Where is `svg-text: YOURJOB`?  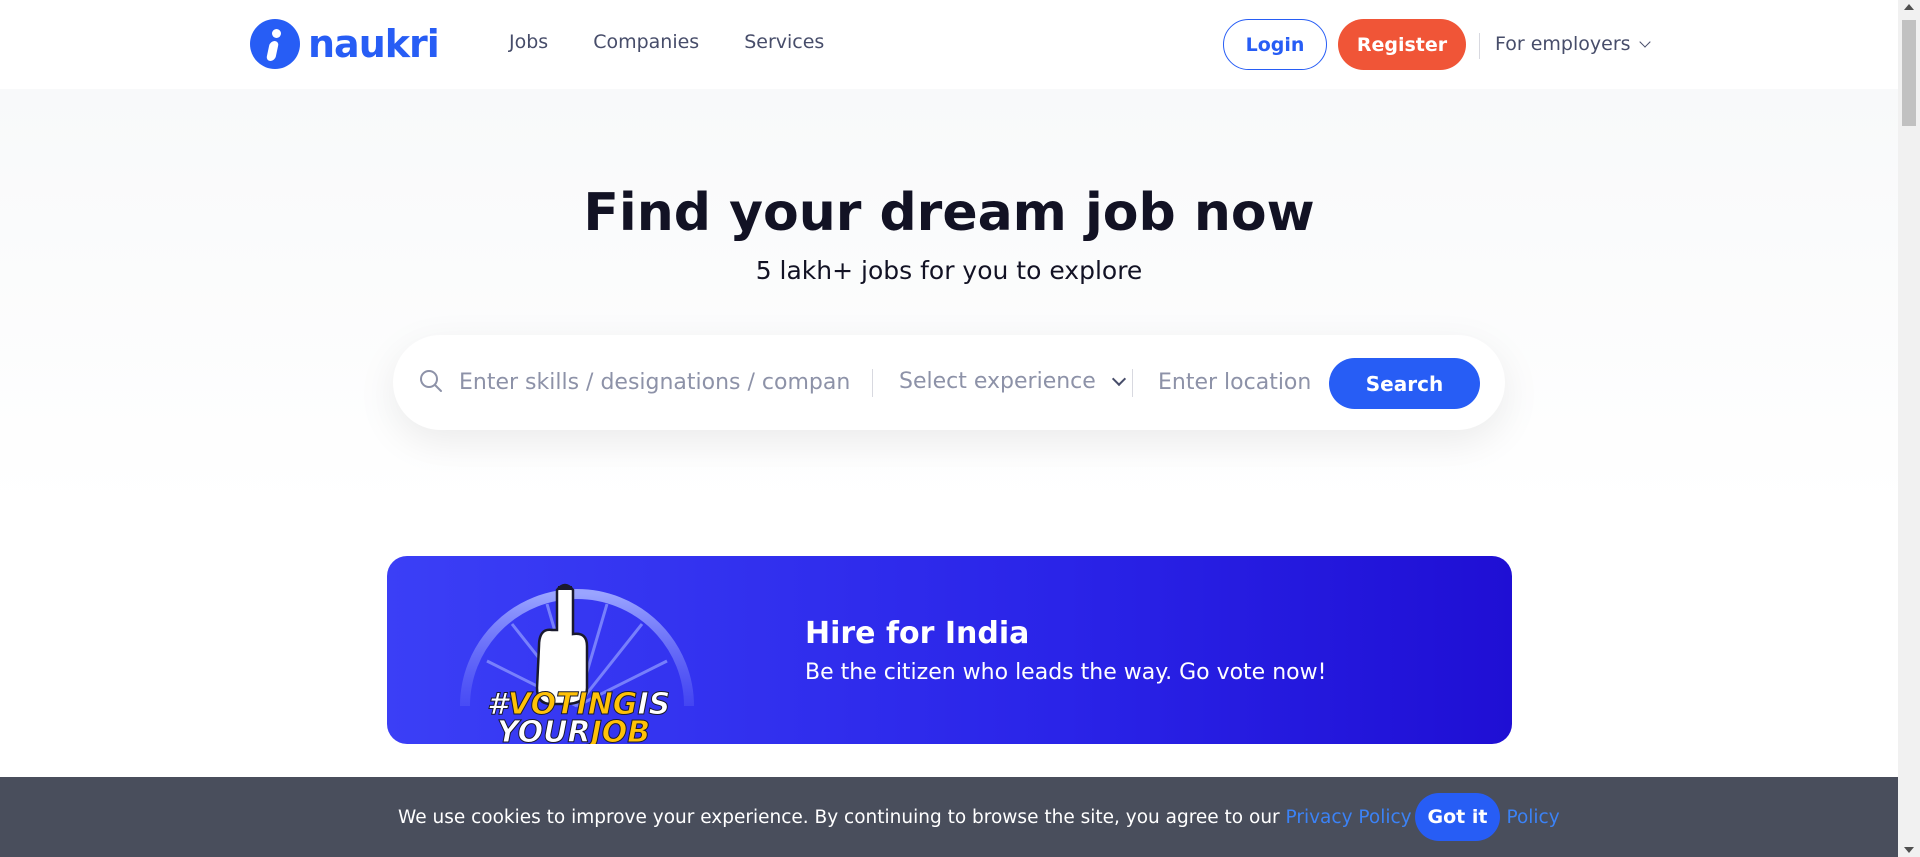
svg-text: YOURJOB is located at coordinates (573, 729).